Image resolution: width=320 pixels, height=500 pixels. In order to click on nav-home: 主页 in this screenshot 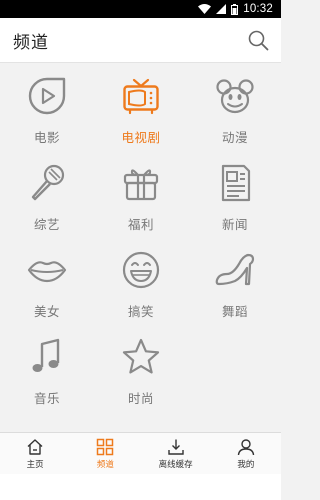, I will do `click(35, 453)`.